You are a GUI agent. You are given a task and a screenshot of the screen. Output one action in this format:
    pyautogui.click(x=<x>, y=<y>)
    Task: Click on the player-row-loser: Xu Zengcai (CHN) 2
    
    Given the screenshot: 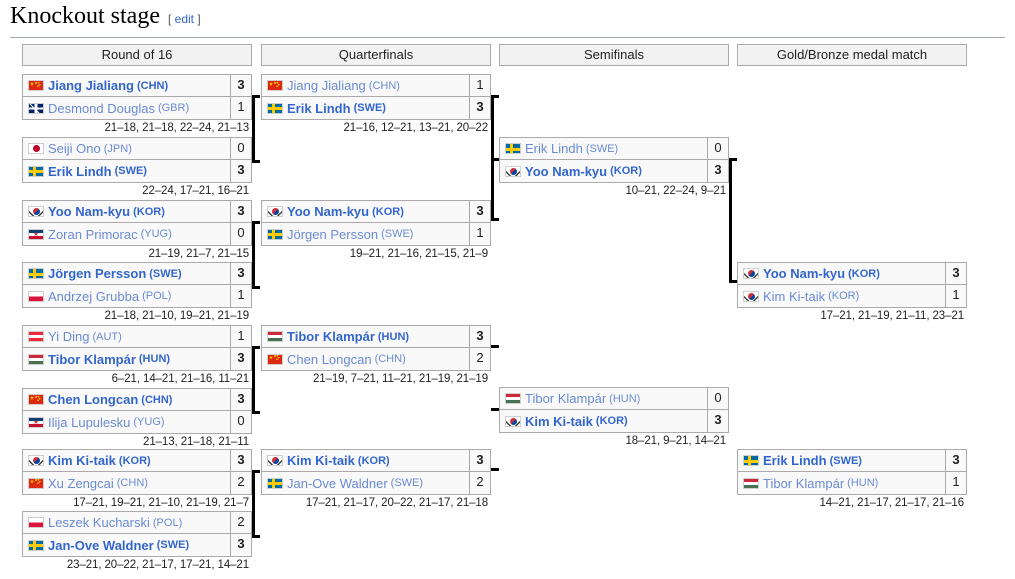 What is the action you would take?
    pyautogui.click(x=137, y=483)
    